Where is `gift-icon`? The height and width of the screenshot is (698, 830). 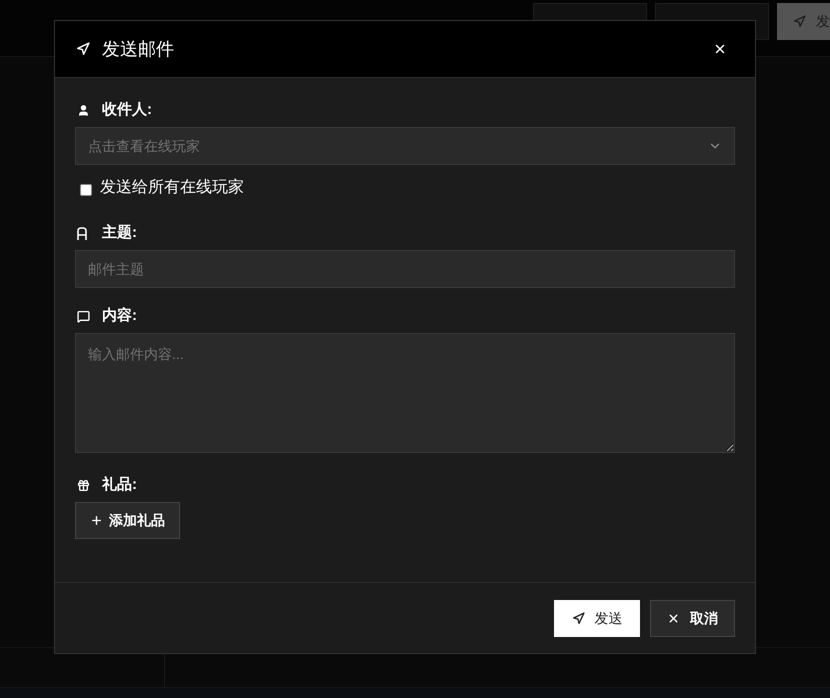 gift-icon is located at coordinates (83, 485).